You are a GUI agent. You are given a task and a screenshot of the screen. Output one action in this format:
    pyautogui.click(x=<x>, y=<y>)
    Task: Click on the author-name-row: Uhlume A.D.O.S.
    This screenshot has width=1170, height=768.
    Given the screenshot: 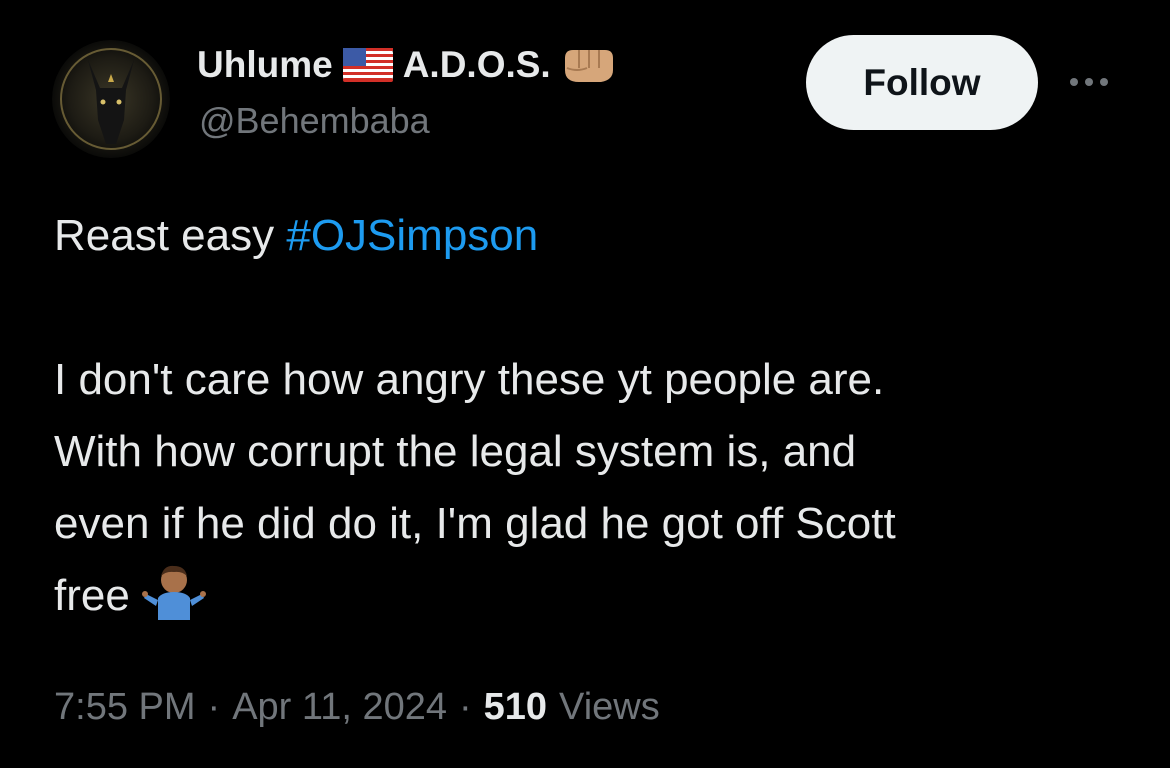 What is the action you would take?
    pyautogui.click(x=407, y=65)
    